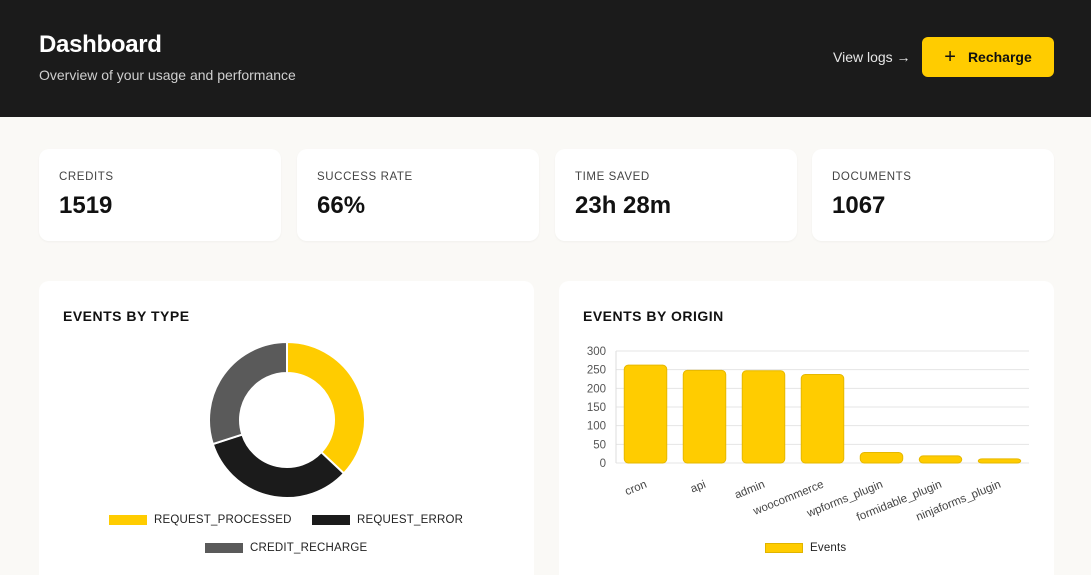  What do you see at coordinates (326, 407) in the screenshot?
I see `donut-slice-request-processed` at bounding box center [326, 407].